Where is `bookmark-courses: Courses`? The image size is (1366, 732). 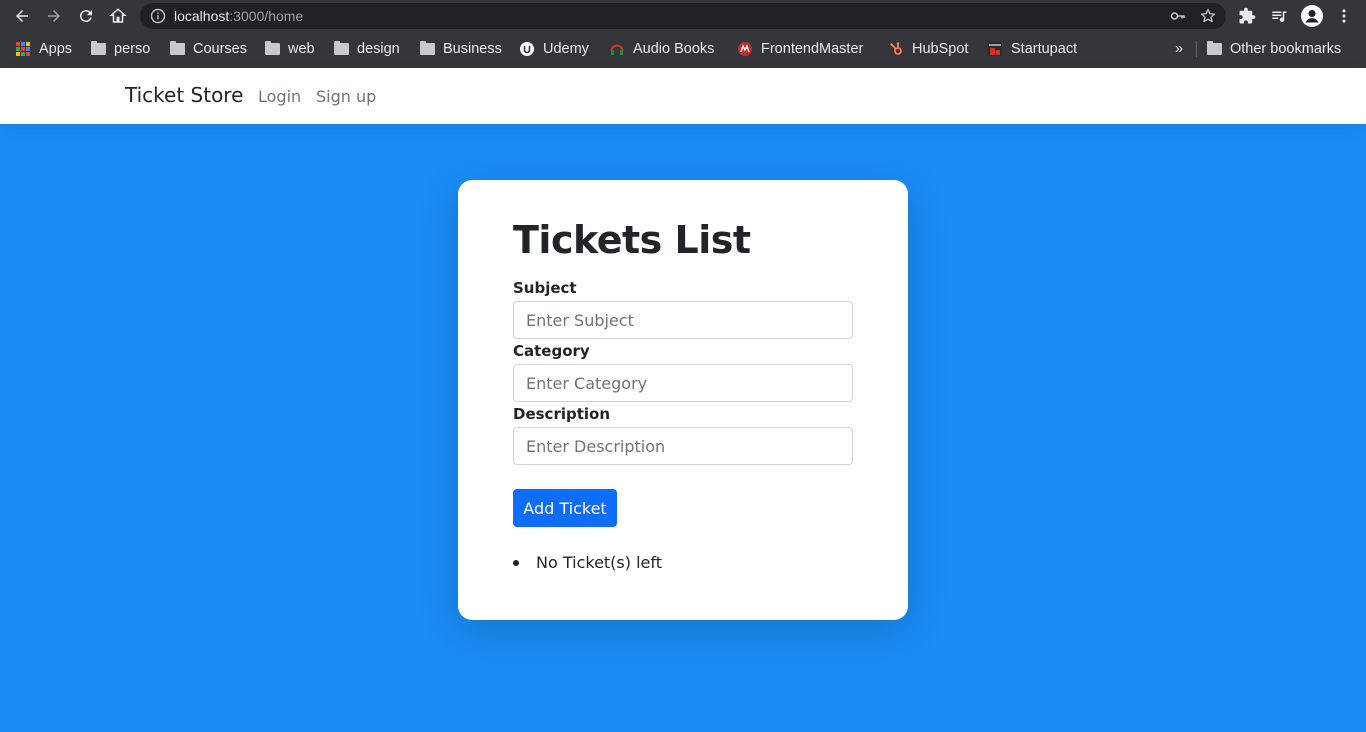 bookmark-courses: Courses is located at coordinates (208, 49).